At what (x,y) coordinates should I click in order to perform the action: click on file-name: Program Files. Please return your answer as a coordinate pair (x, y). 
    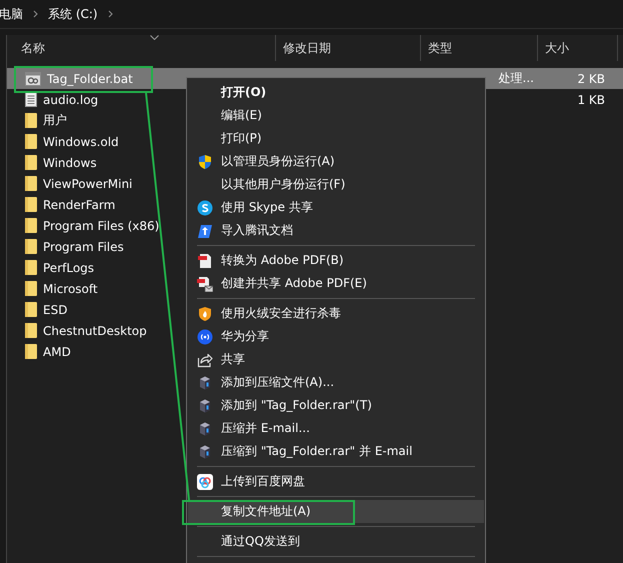
    Looking at the image, I should click on (83, 247).